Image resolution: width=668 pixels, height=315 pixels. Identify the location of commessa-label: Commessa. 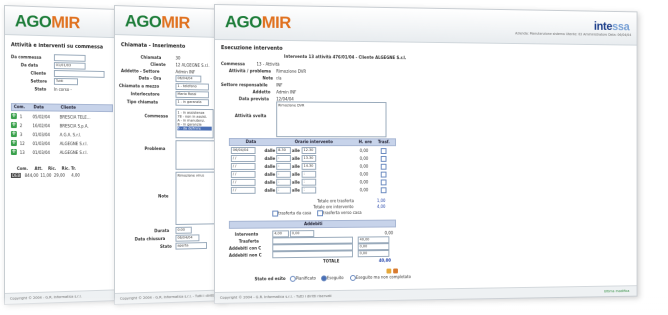
(156, 116).